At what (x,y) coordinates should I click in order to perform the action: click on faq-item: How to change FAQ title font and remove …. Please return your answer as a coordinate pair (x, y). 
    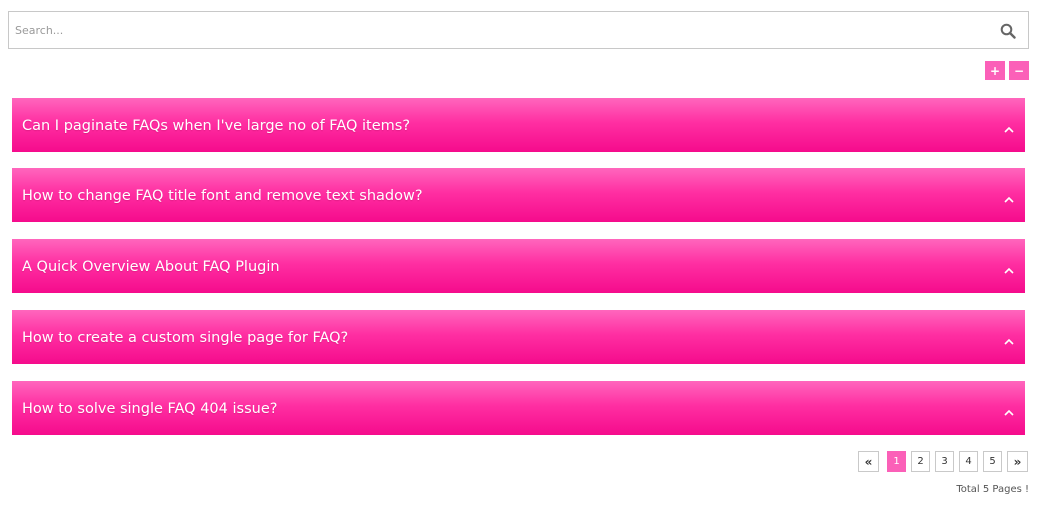
    Looking at the image, I should click on (518, 195).